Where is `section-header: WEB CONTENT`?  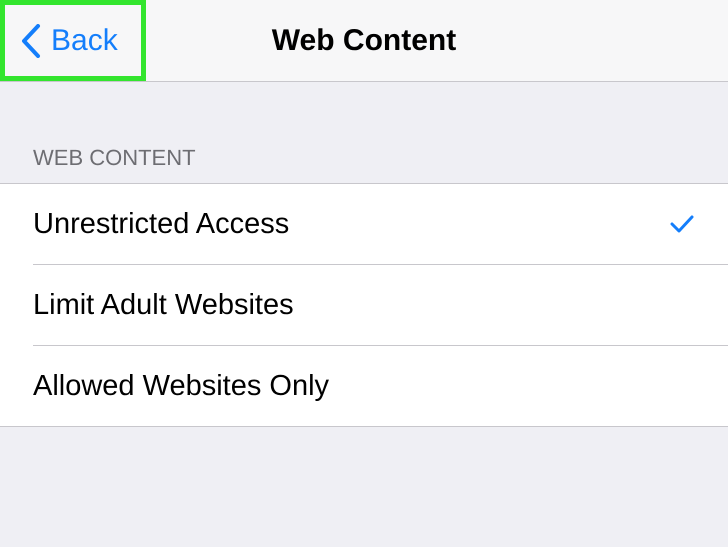
section-header: WEB CONTENT is located at coordinates (114, 157).